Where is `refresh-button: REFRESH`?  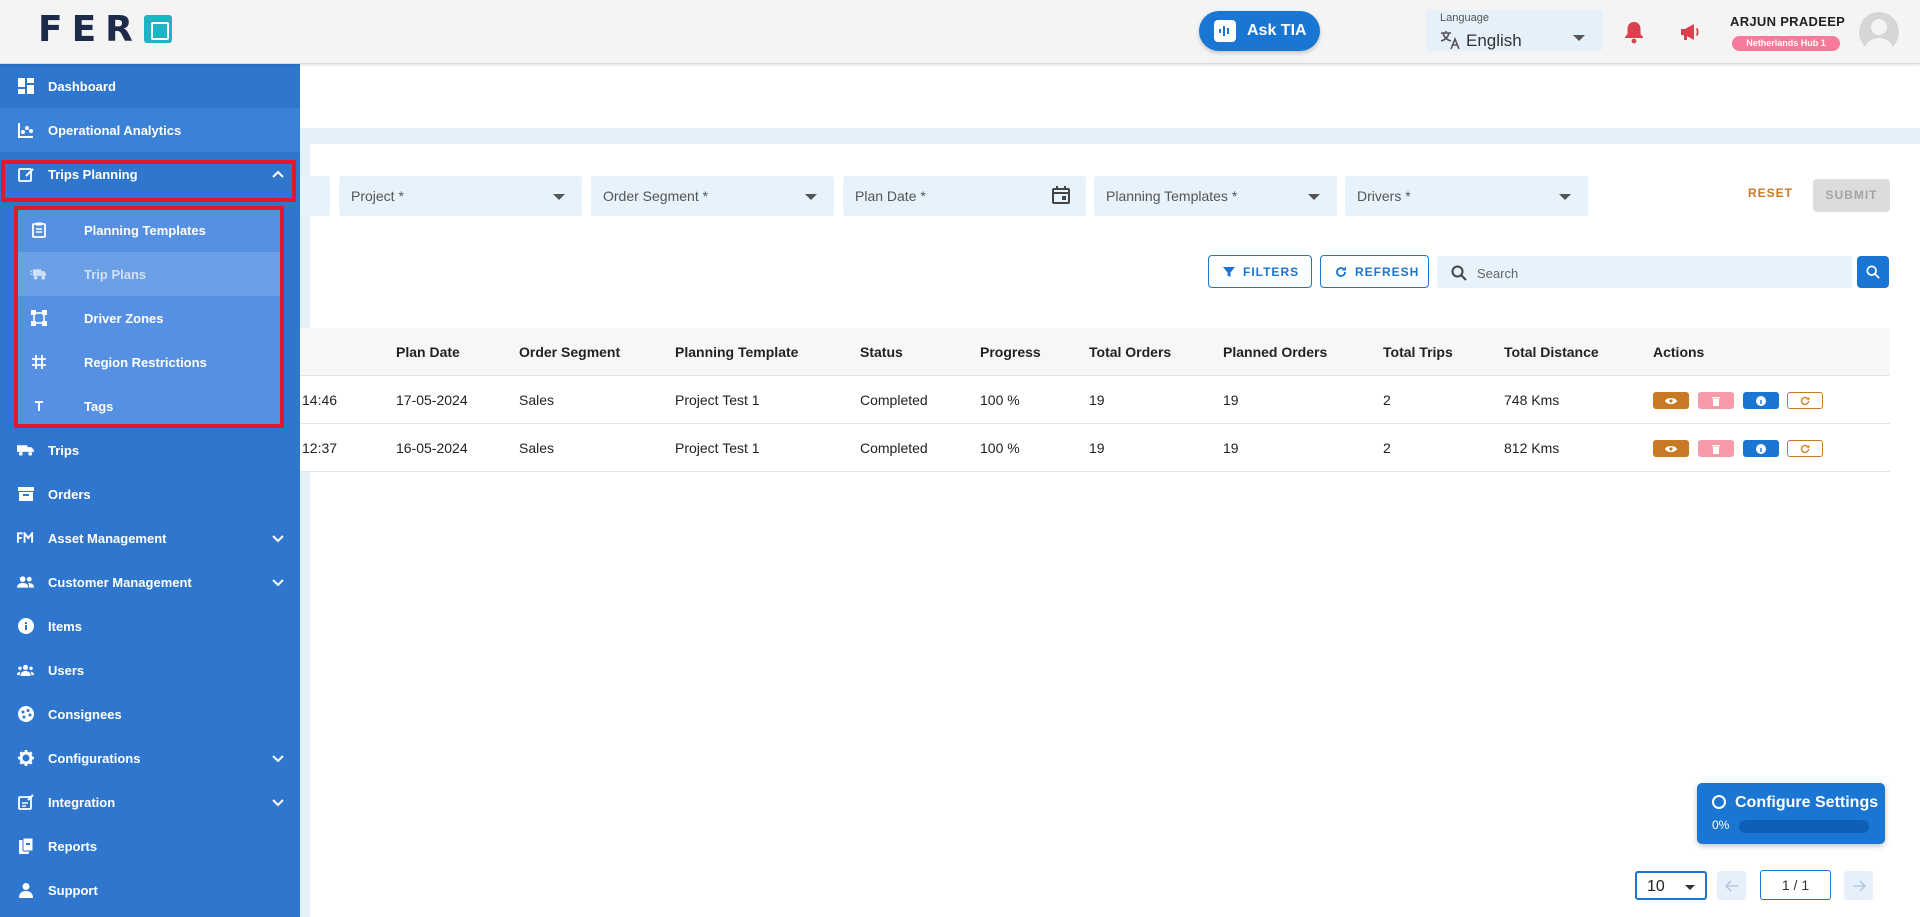 refresh-button: REFRESH is located at coordinates (1374, 271).